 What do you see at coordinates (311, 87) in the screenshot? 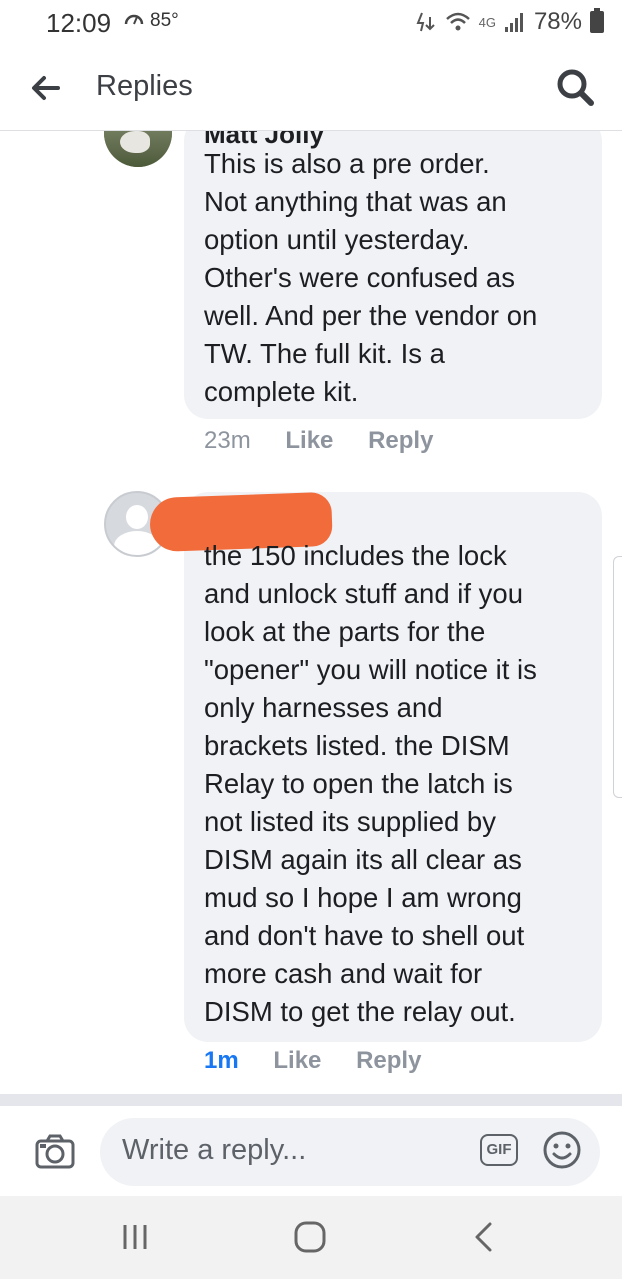
I see `app-header: Replies` at bounding box center [311, 87].